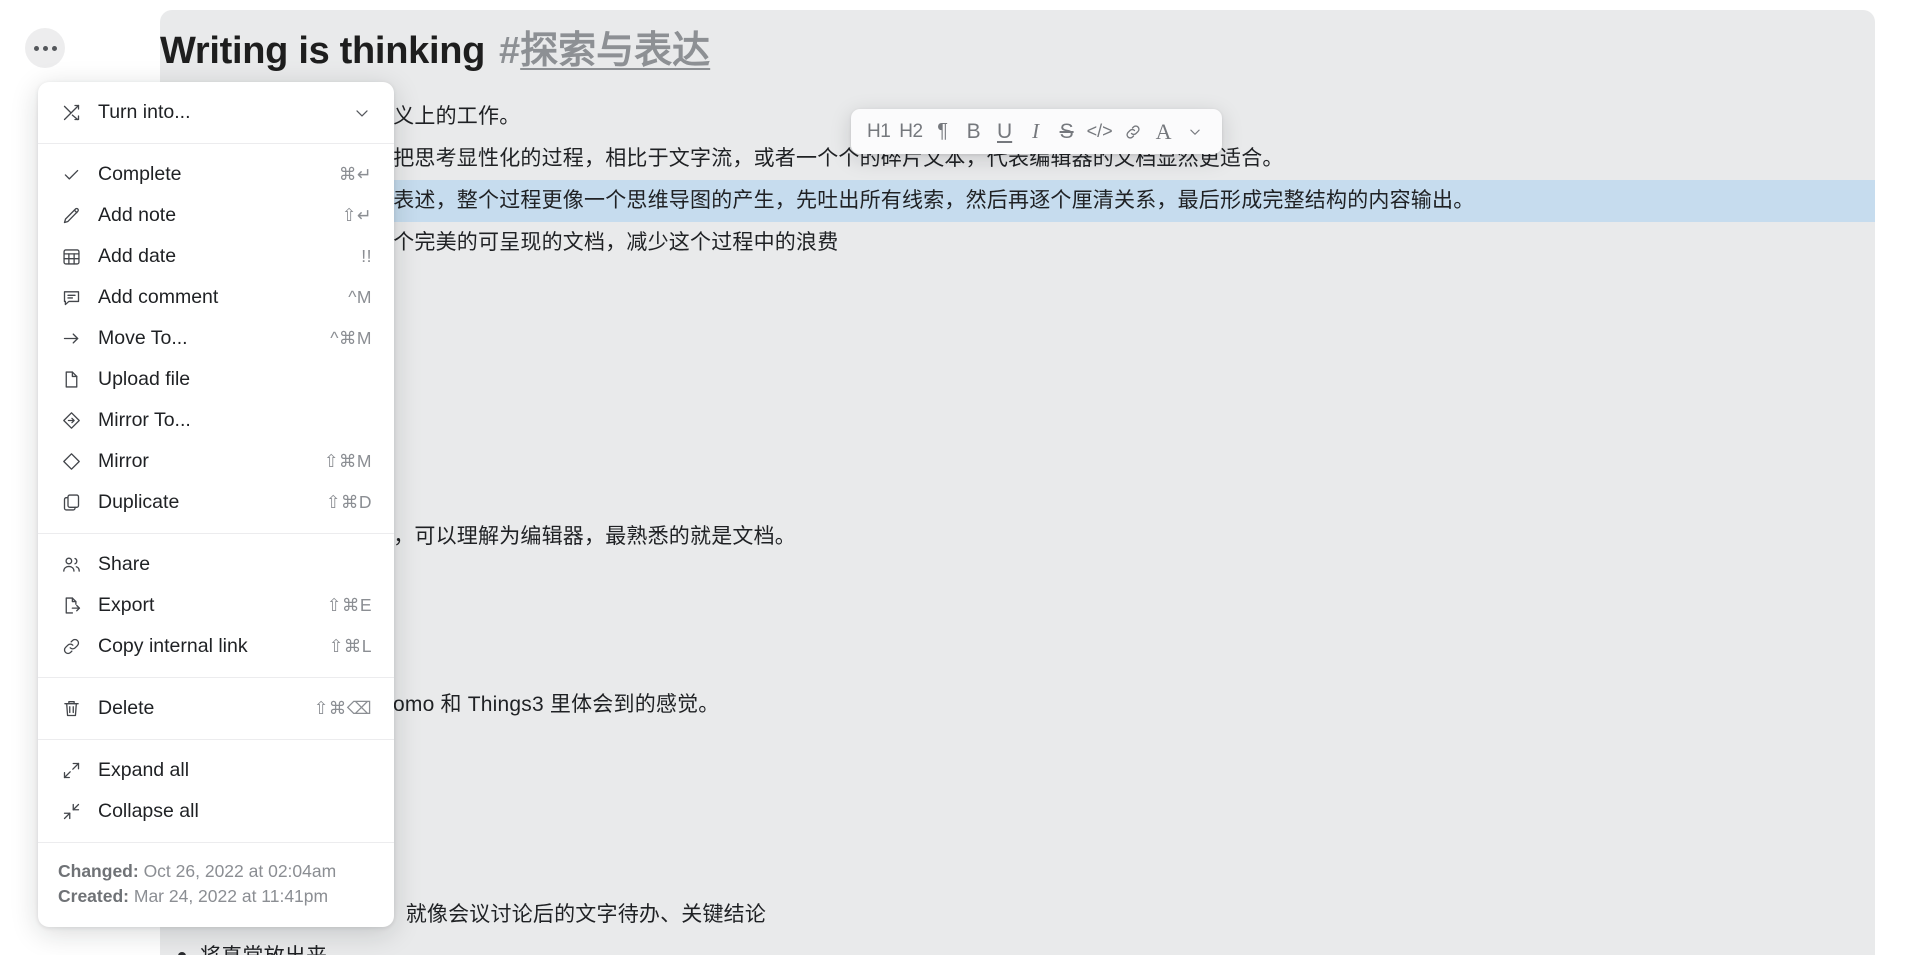 The image size is (1920, 955). Describe the element at coordinates (98, 871) in the screenshot. I see `changed-label: Changed:` at that location.